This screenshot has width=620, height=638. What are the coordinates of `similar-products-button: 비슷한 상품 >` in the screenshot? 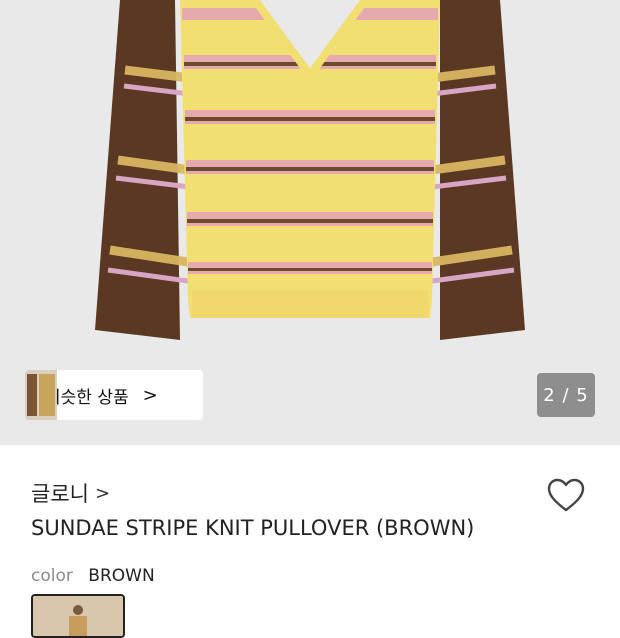 It's located at (114, 395).